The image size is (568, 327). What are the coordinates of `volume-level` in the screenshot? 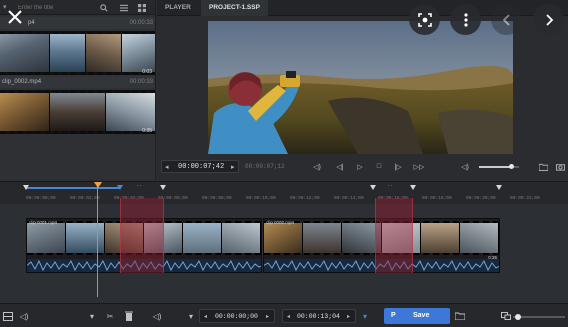 It's located at (495, 167).